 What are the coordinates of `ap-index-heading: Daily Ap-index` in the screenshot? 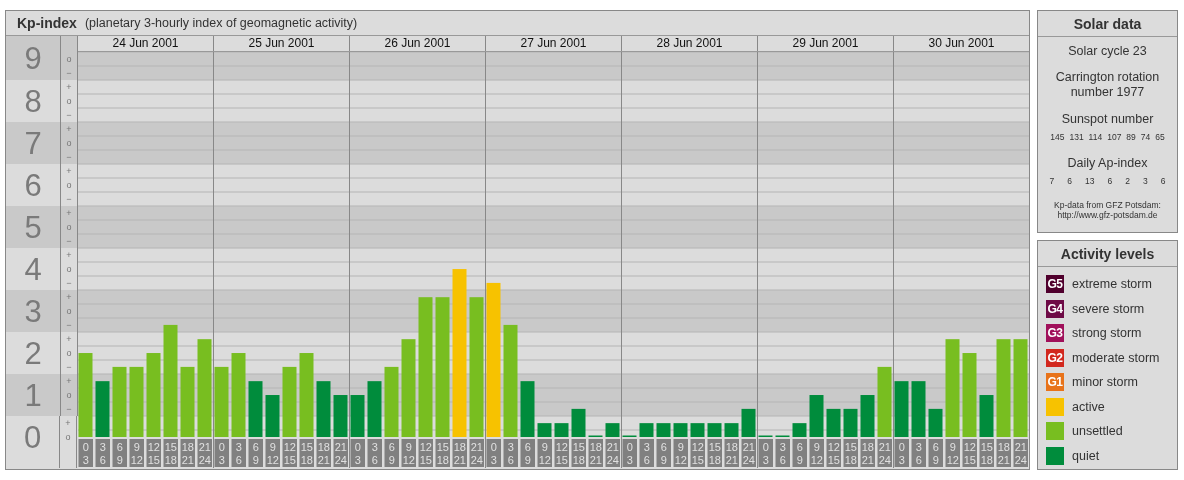 It's located at (1107, 163).